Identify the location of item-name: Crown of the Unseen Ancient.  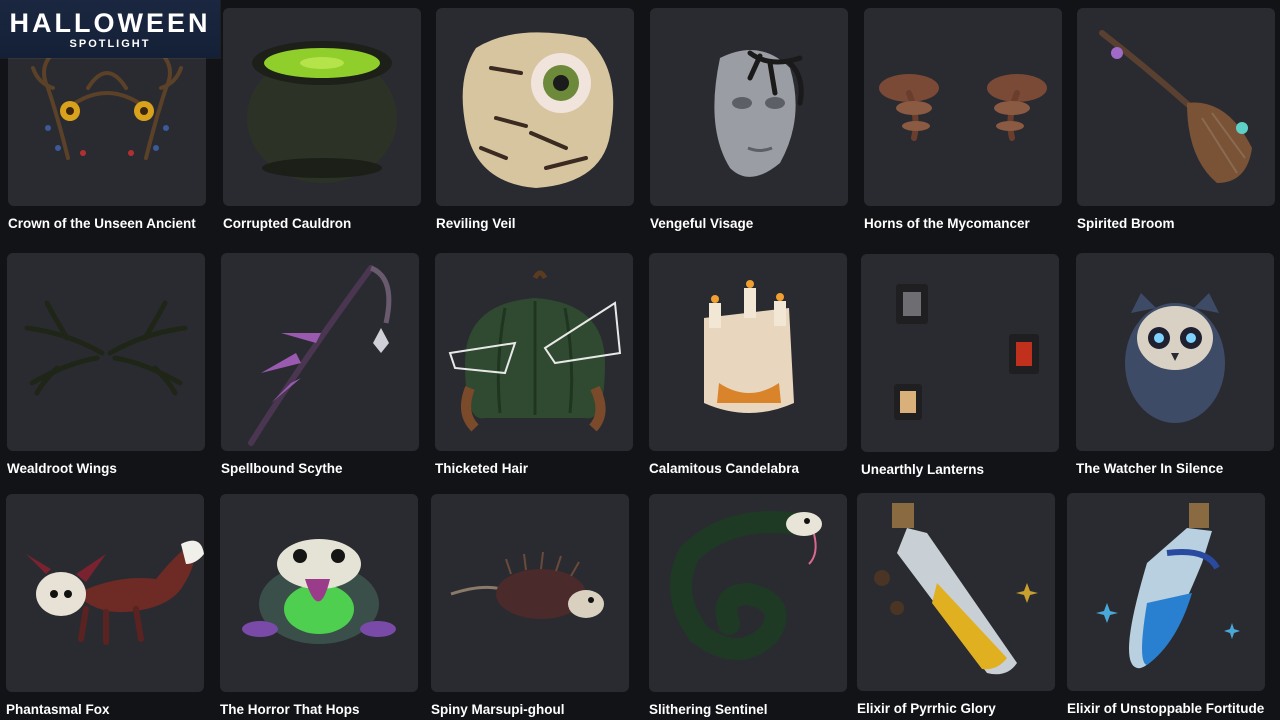
(102, 223).